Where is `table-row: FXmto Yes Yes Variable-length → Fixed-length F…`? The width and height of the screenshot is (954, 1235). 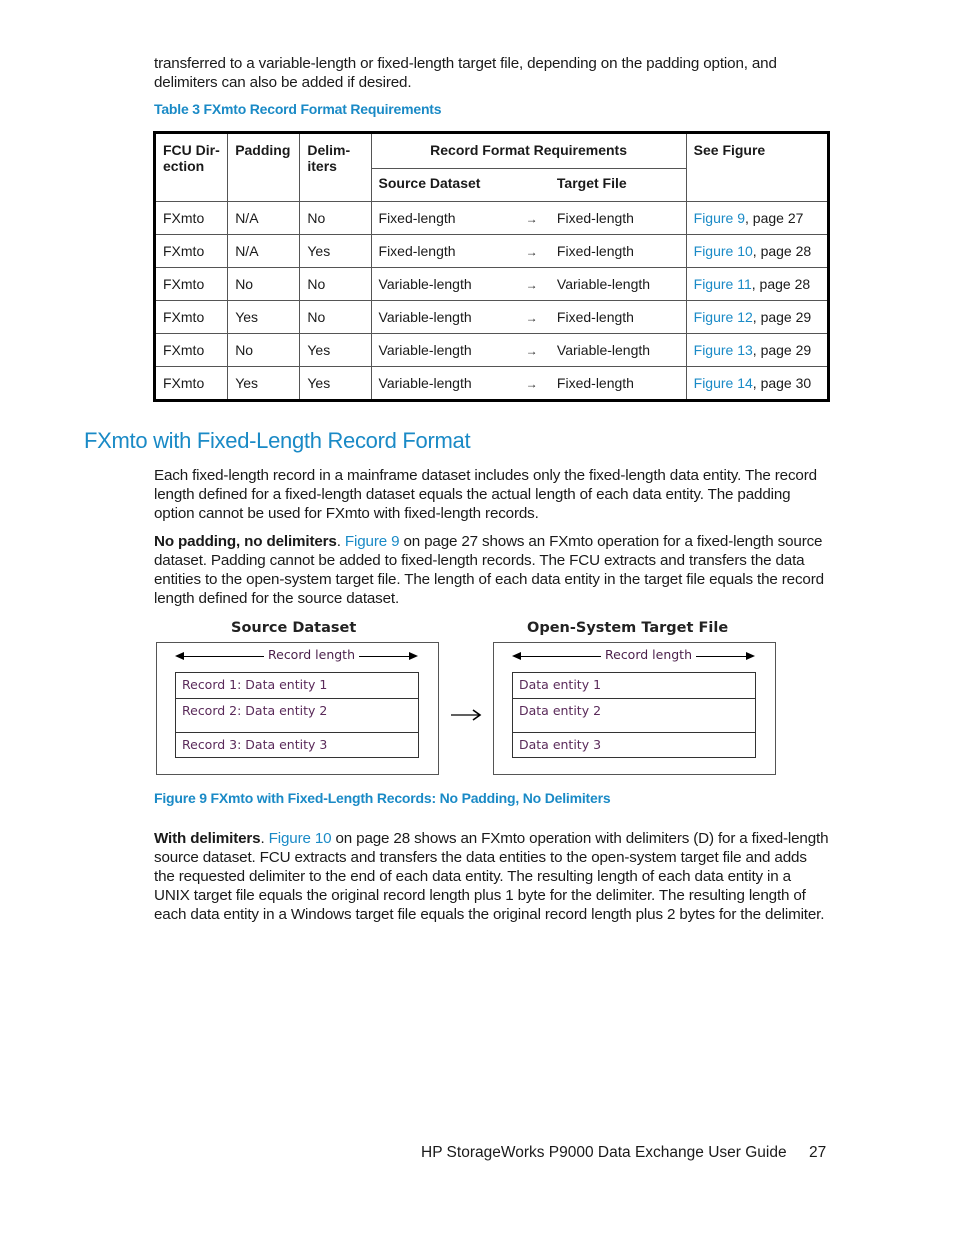 table-row: FXmto Yes Yes Variable-length → Fixed-length F… is located at coordinates (491, 383).